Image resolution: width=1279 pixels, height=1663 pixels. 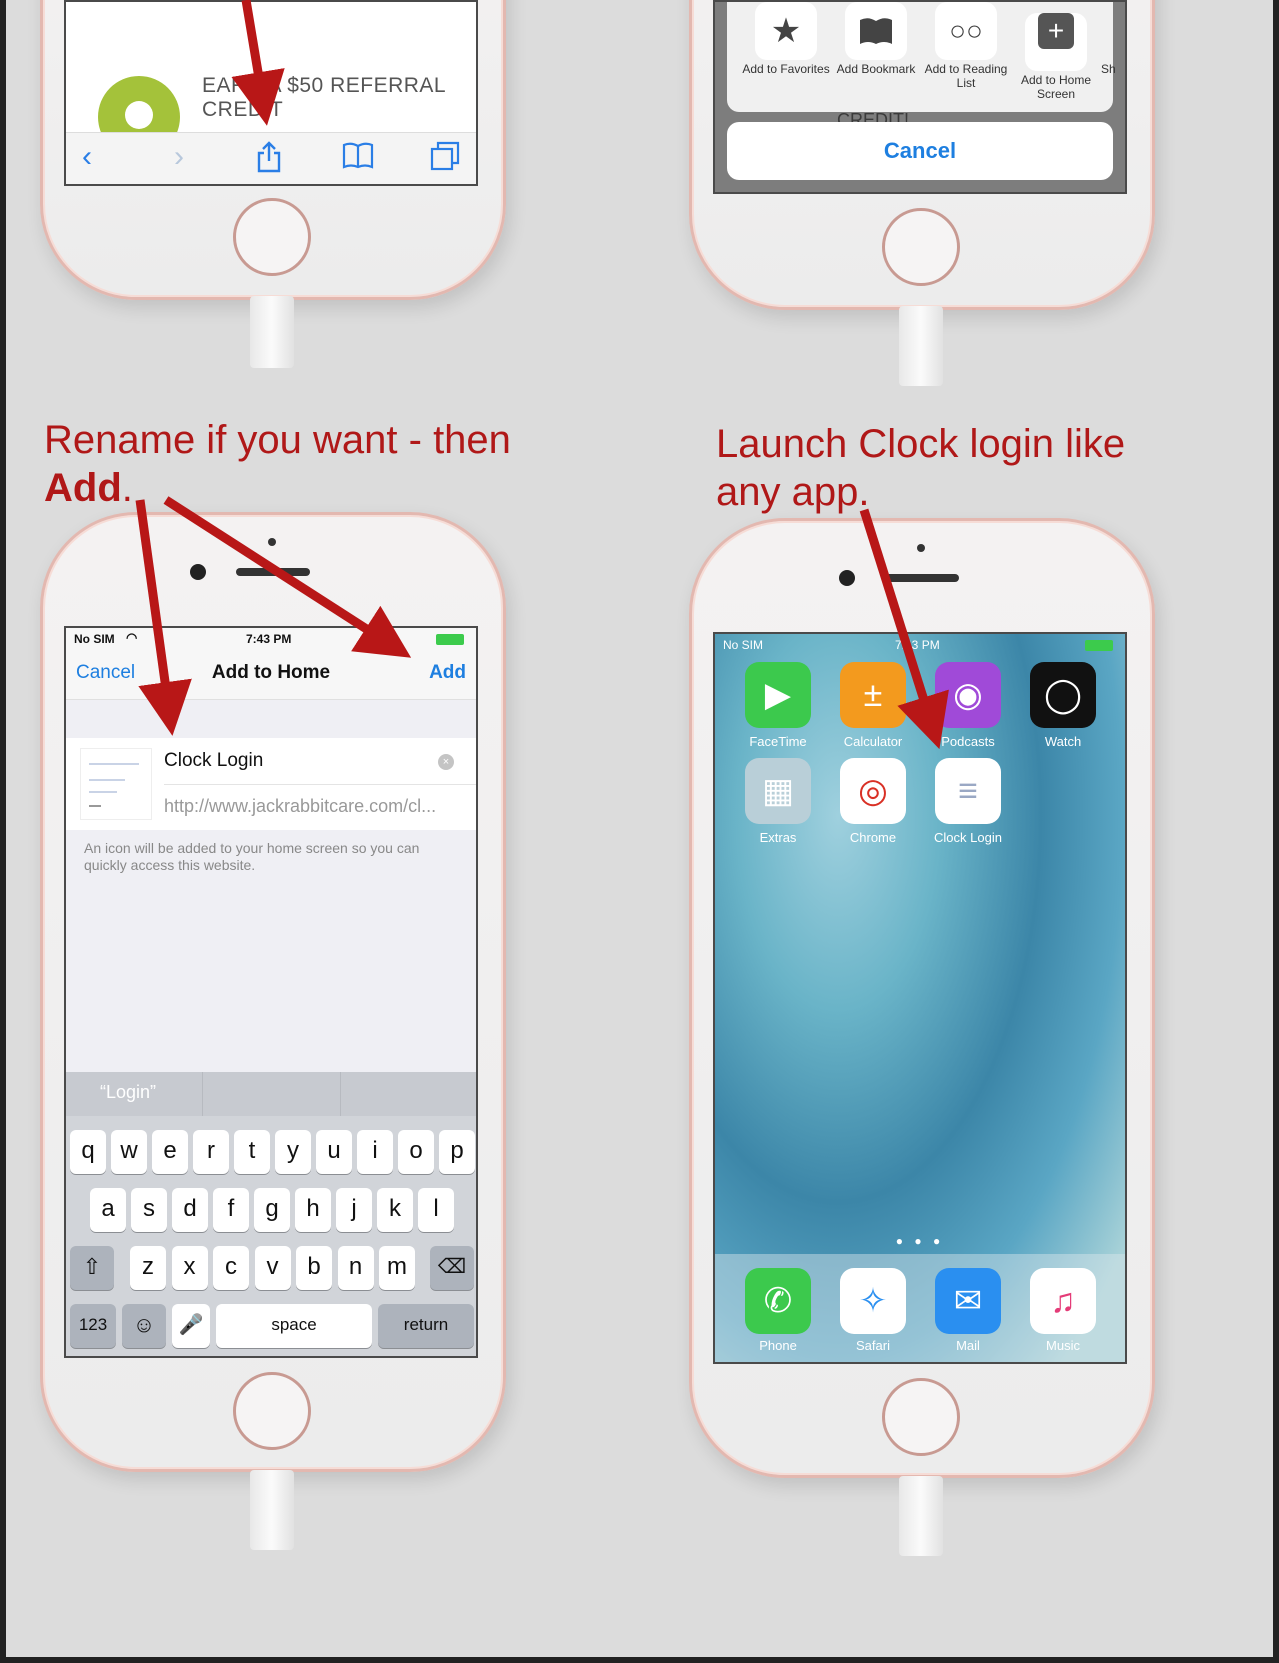 What do you see at coordinates (395, 1210) in the screenshot?
I see `key-k: k` at bounding box center [395, 1210].